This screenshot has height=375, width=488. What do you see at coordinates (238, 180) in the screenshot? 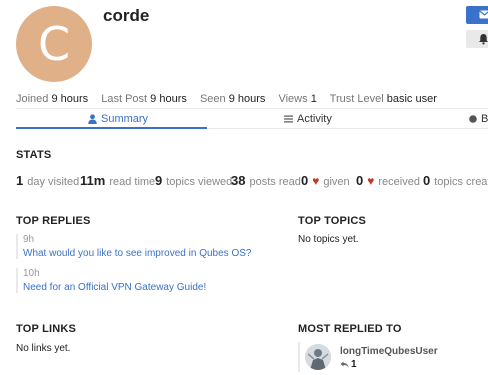
I see `stat-value: 38` at bounding box center [238, 180].